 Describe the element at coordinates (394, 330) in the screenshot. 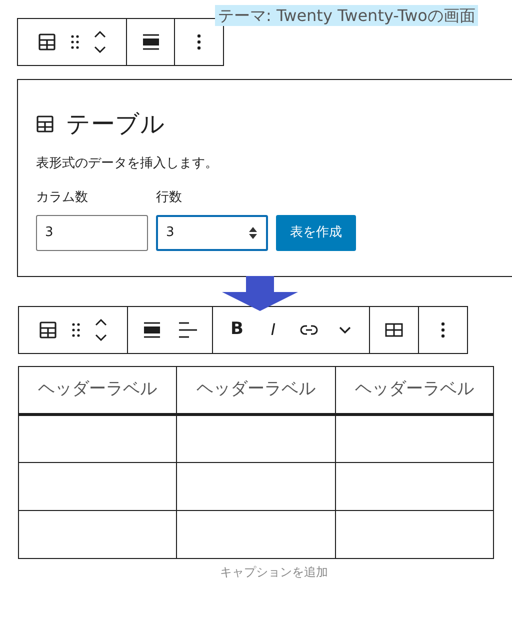

I see `table-grid-icon` at that location.